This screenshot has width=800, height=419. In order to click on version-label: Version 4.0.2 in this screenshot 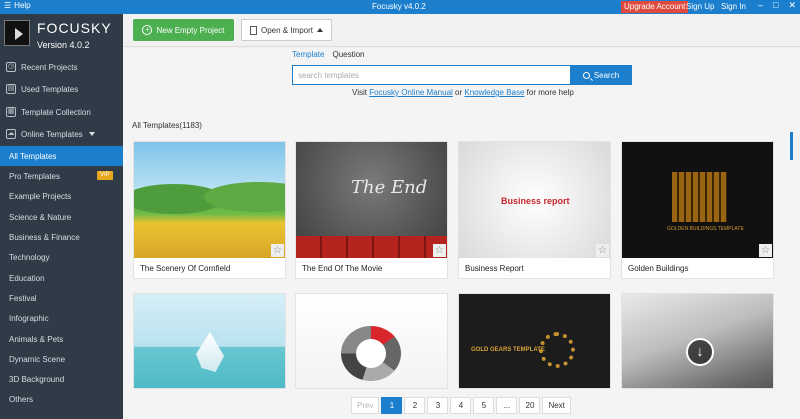, I will do `click(63, 45)`.